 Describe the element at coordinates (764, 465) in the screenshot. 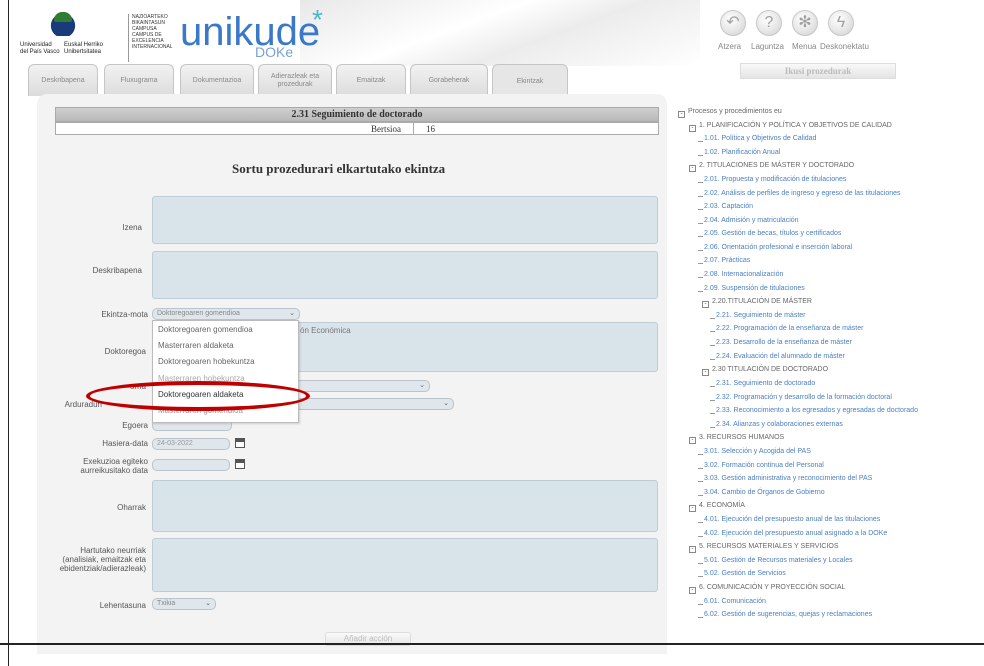

I see `tree-item: 3.02. Formación continua del Personal` at that location.